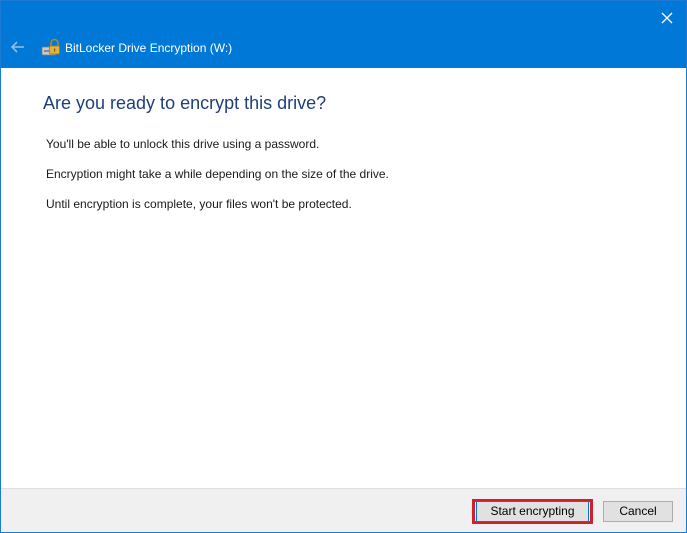  I want to click on bitlocker-drive-icon, so click(51, 48).